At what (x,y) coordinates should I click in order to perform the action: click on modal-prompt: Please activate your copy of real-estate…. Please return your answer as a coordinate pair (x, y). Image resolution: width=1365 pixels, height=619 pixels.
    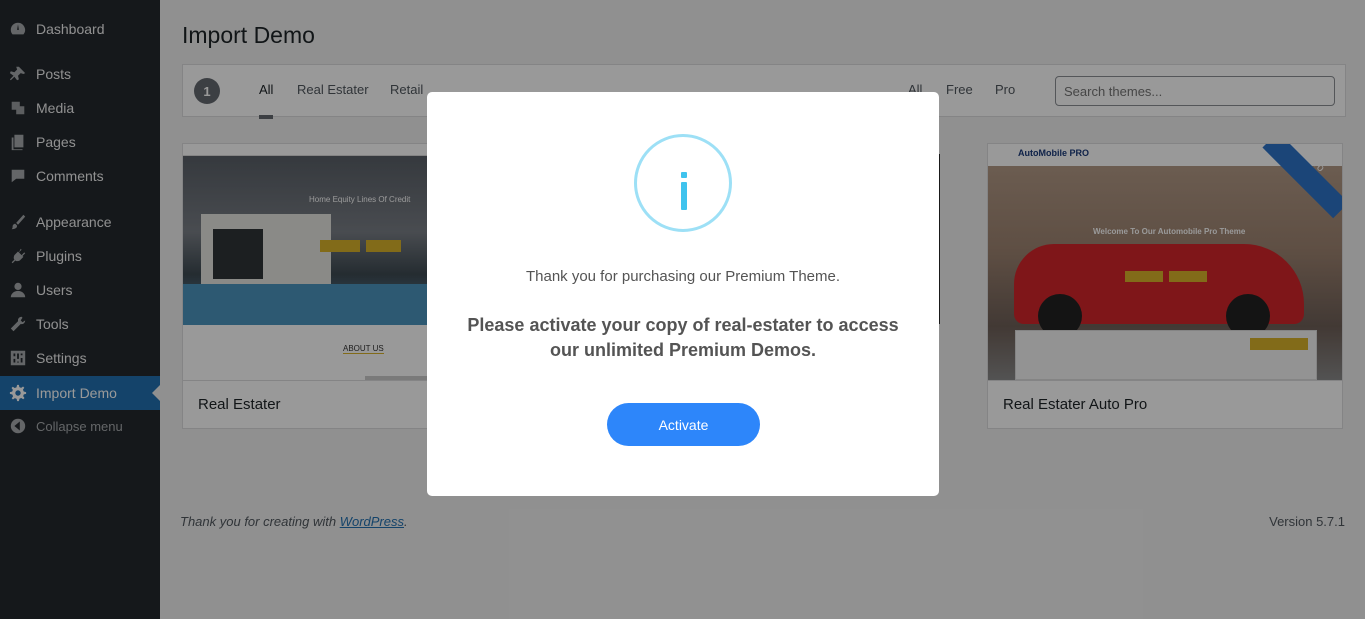
    Looking at the image, I should click on (683, 337).